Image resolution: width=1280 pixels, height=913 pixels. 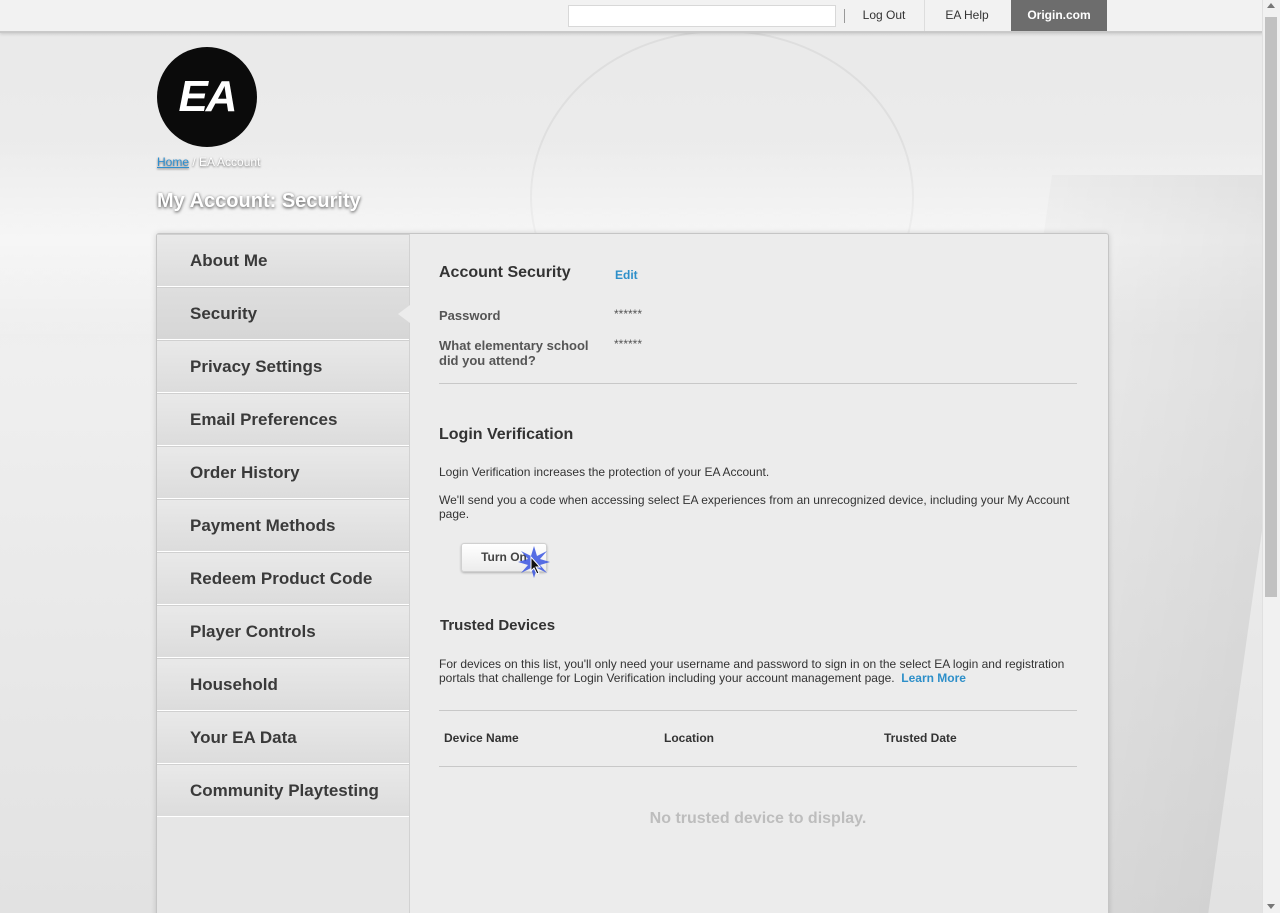 I want to click on learn-more-link: Learn More, so click(x=933, y=678).